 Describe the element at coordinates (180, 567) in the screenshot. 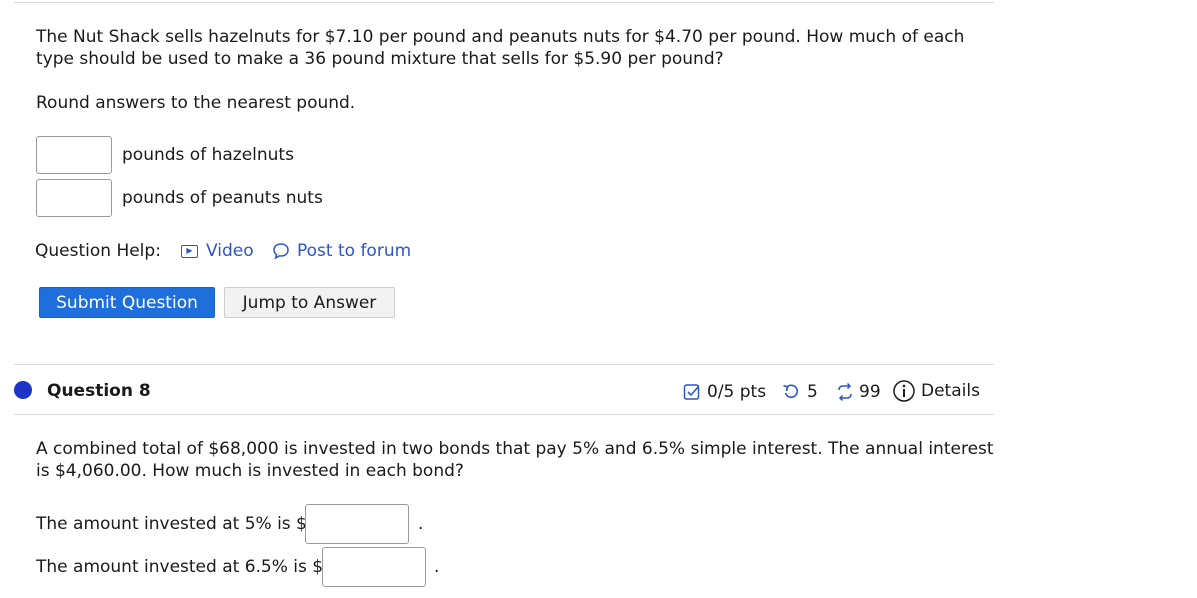

I see `amount-6-5-label: The amount invested at 6.5% is $` at that location.